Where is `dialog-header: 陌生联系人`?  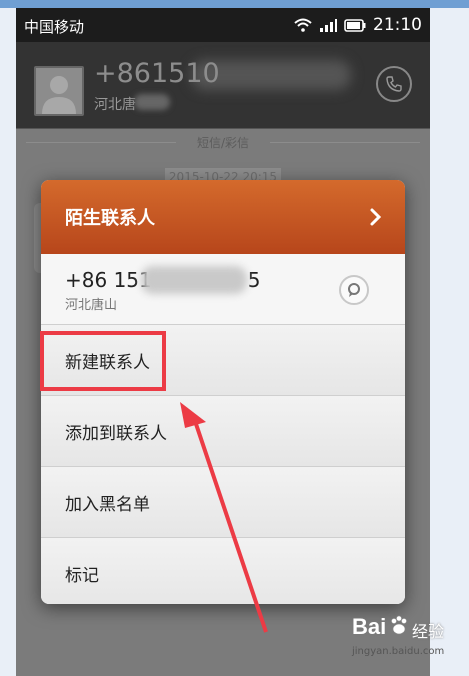
dialog-header: 陌生联系人 is located at coordinates (223, 217).